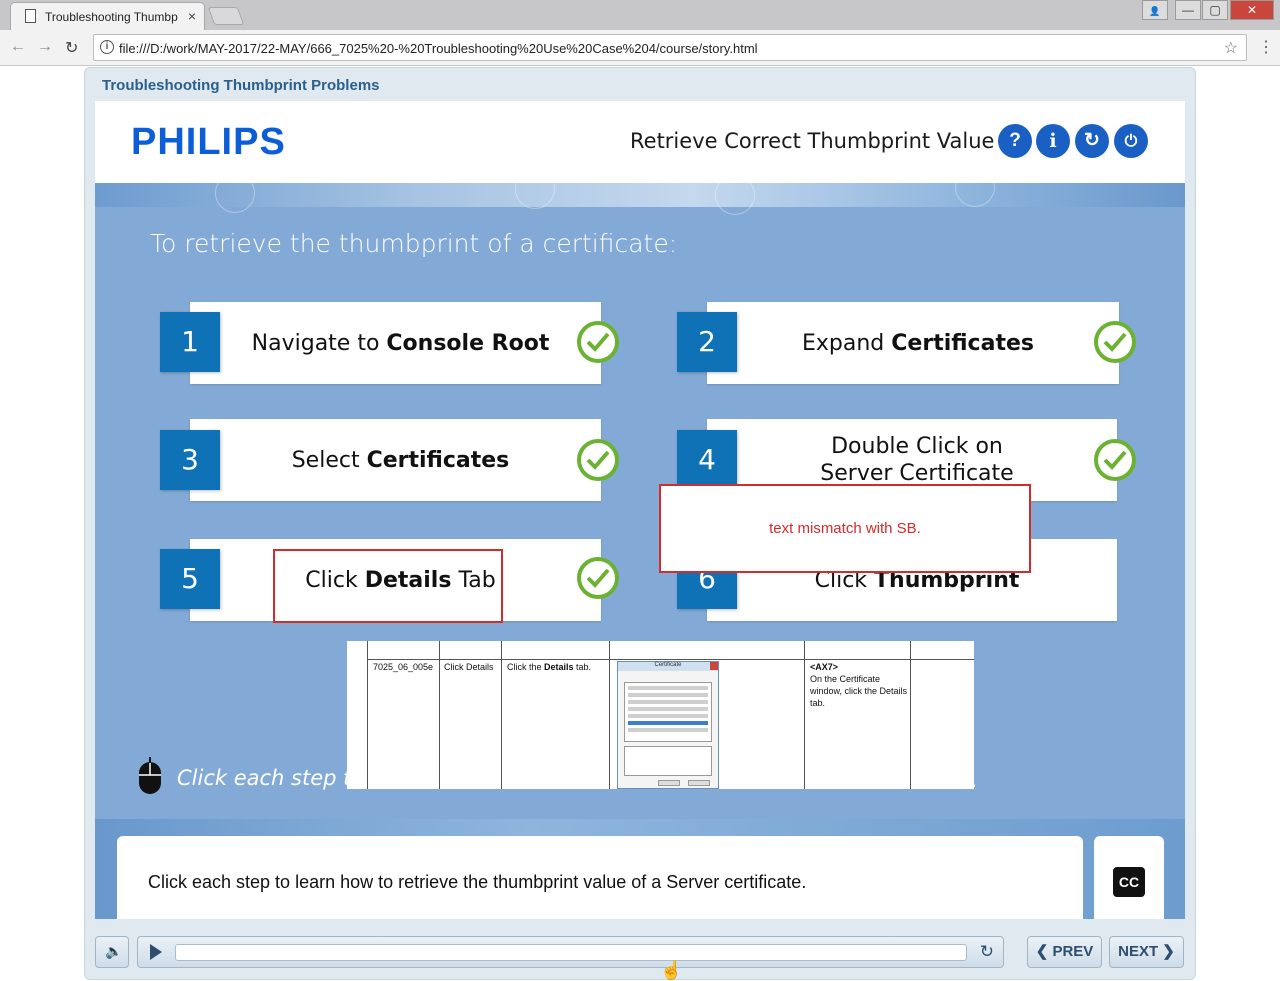 The width and height of the screenshot is (1280, 981). Describe the element at coordinates (1252, 10) in the screenshot. I see `window-close-button: ✕` at that location.